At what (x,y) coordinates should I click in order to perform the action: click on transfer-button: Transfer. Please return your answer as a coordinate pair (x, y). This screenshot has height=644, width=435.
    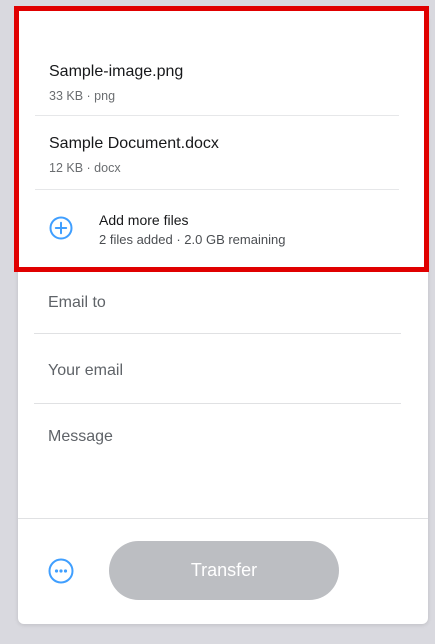
    Looking at the image, I should click on (224, 570).